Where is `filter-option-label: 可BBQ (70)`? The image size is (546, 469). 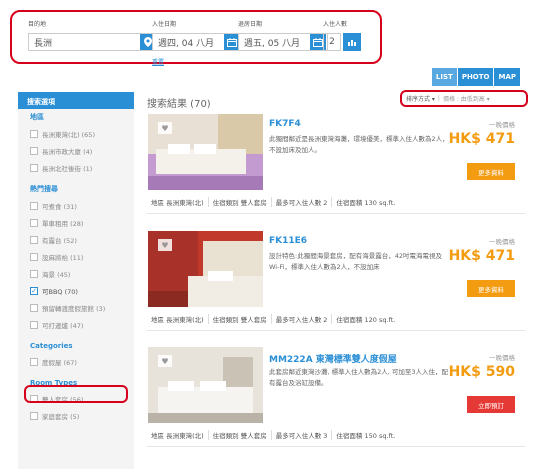
filter-option-label: 可BBQ (70) is located at coordinates (60, 291).